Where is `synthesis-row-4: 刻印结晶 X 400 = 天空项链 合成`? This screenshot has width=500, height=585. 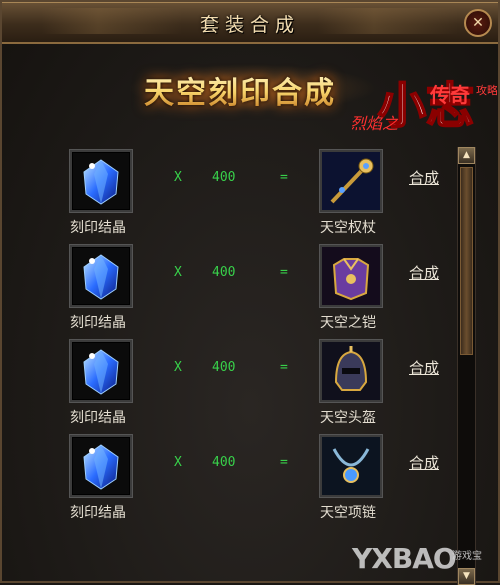
synthesis-row-4: 刻印结晶 X 400 = 天空项链 合成 is located at coordinates (229, 479).